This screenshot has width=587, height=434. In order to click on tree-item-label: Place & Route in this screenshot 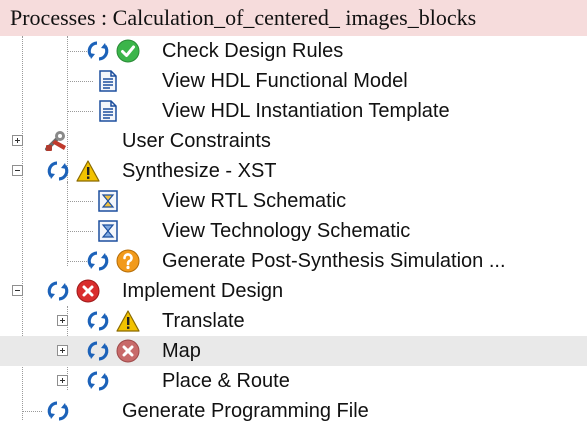, I will do `click(226, 381)`.